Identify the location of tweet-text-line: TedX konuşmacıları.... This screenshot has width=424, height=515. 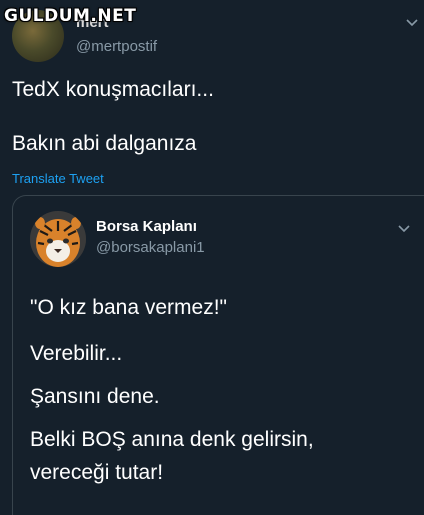
(113, 89).